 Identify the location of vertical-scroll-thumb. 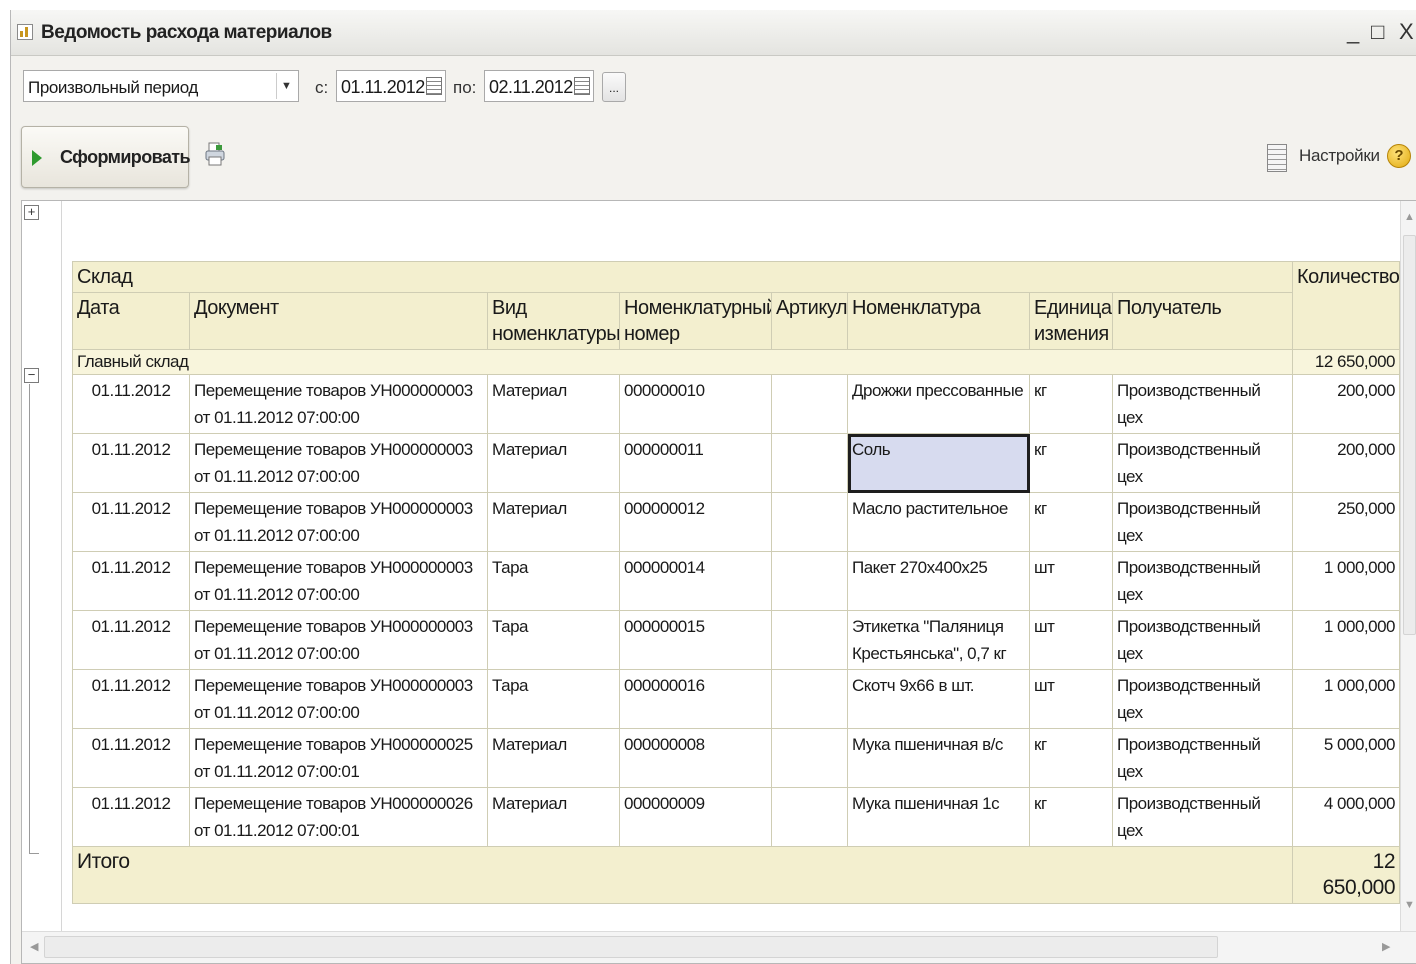
(1409, 435).